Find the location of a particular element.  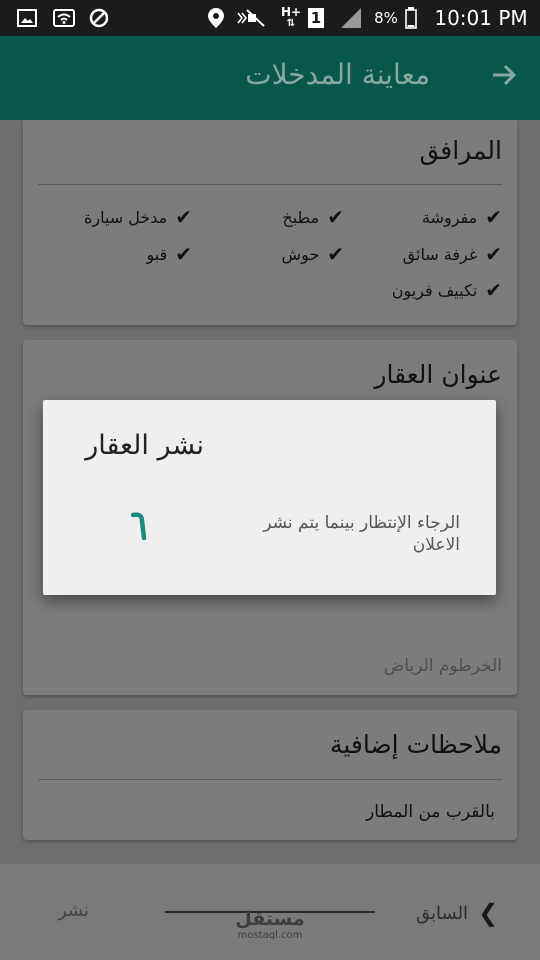

signal-icon is located at coordinates (351, 18).